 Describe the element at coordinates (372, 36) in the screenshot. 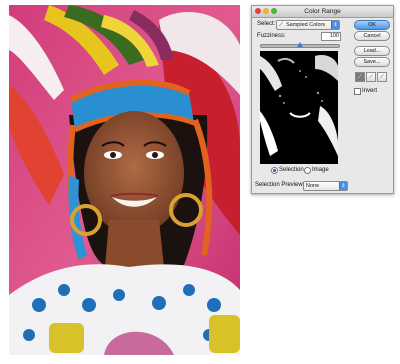

I see `cancel-button: Cancel` at that location.